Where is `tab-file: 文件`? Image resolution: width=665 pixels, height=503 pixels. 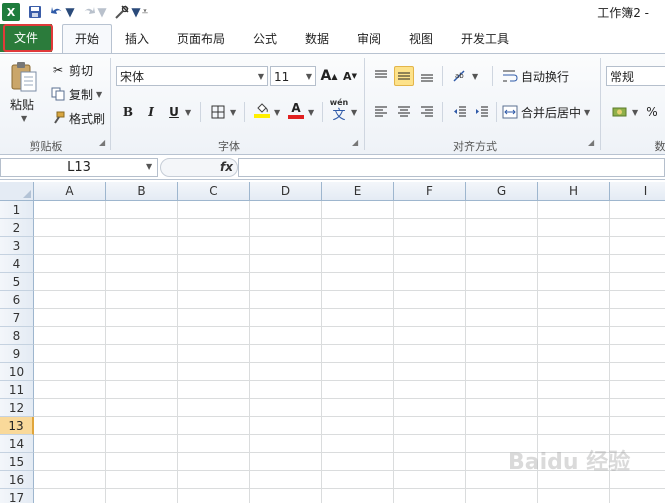
tab-file: 文件 is located at coordinates (26, 38).